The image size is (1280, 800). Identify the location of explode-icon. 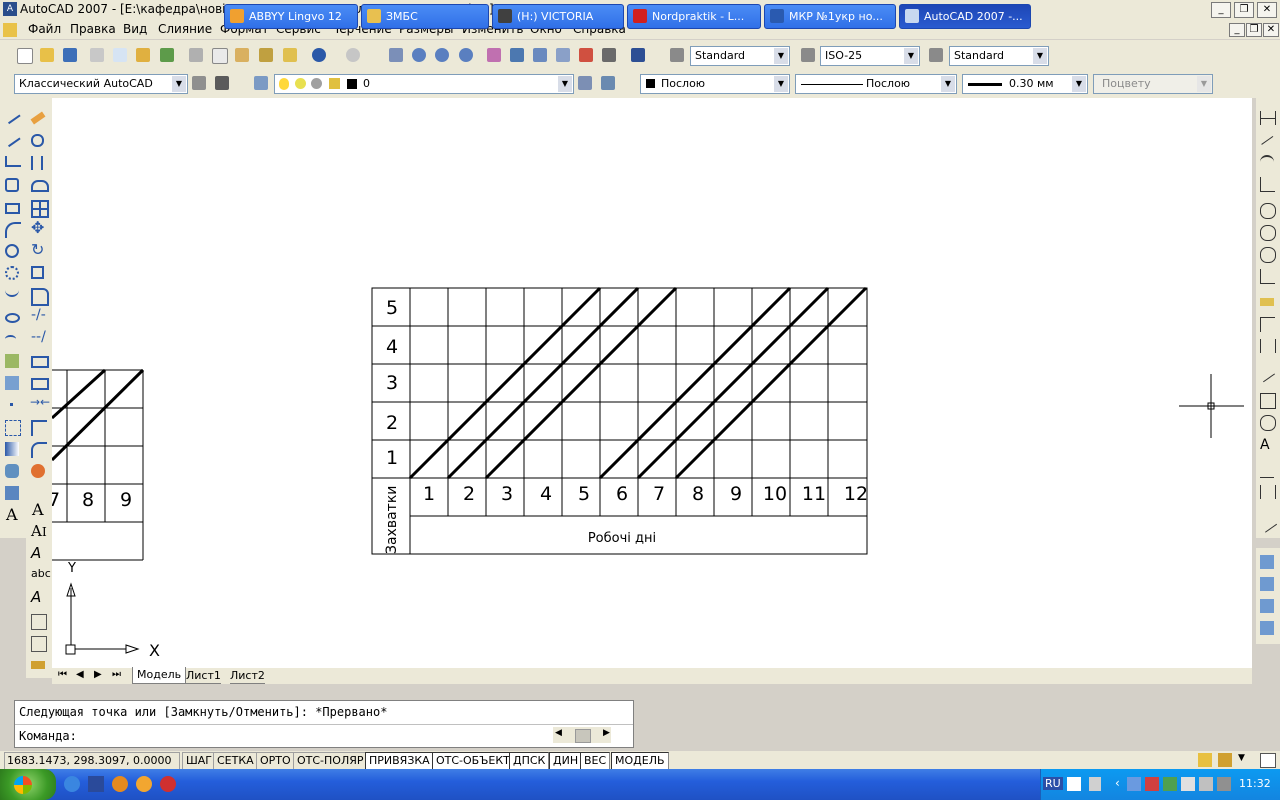
(38, 471).